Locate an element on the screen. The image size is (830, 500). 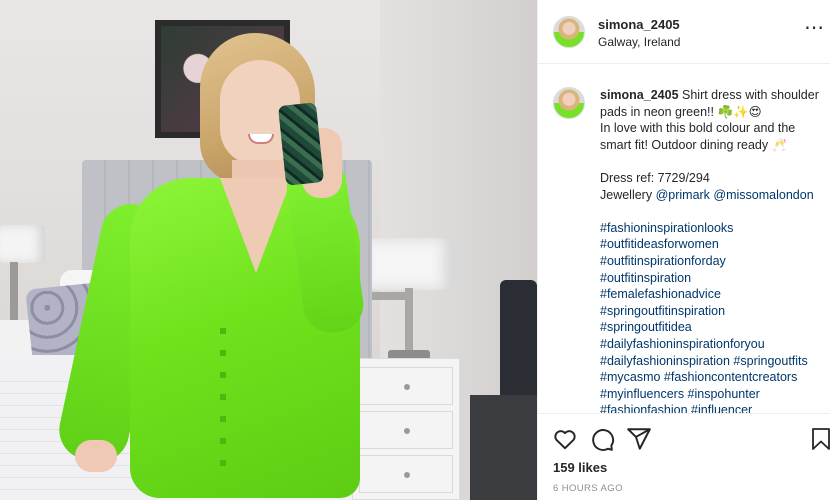
hashtag-link: #outfitinspirationforday is located at coordinates (713, 261).